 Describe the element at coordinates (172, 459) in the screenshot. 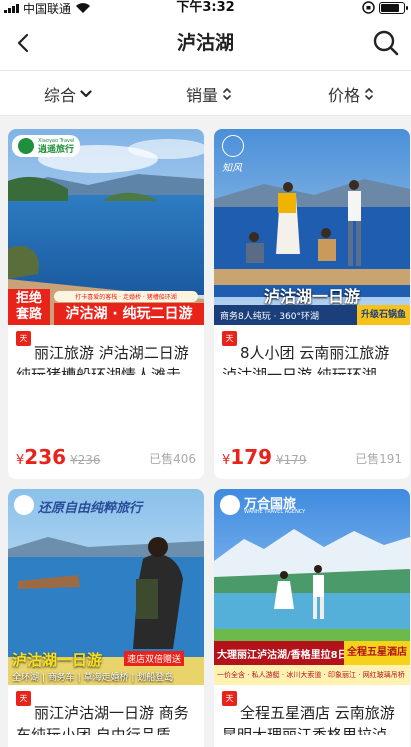

I see `sold-count: 已售406` at that location.